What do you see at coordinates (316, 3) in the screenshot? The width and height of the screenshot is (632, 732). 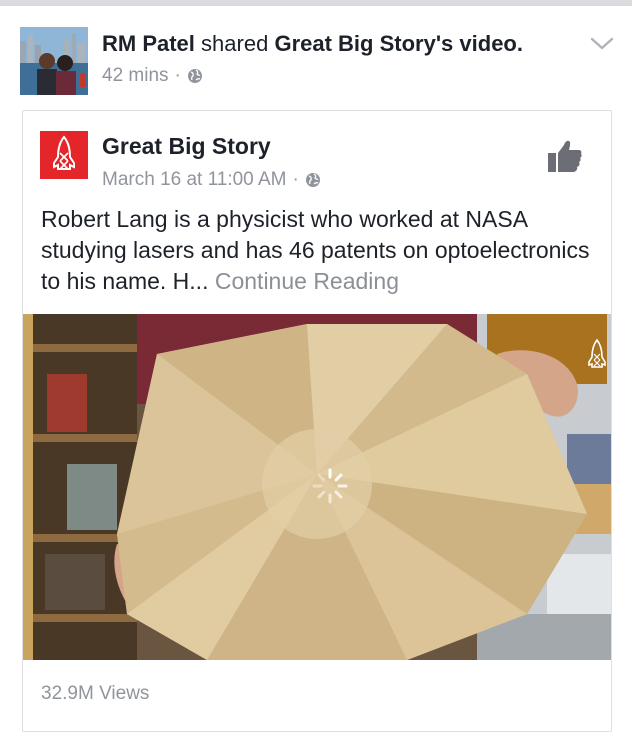 I see `top-divider` at bounding box center [316, 3].